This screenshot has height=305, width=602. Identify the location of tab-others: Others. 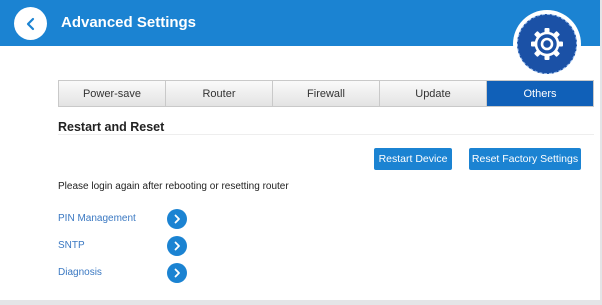
(540, 93).